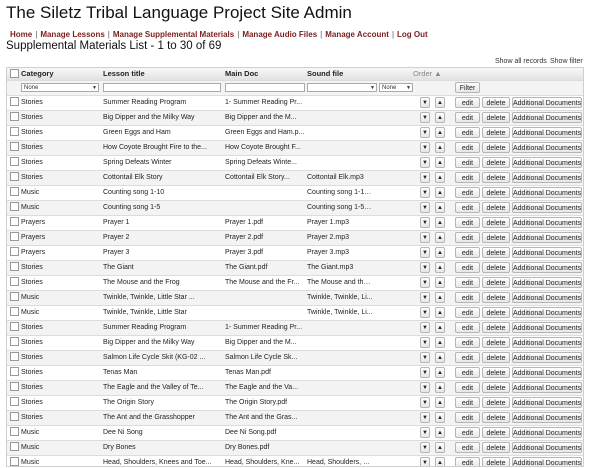 Image resolution: width=590 pixels, height=468 pixels. What do you see at coordinates (396, 87) in the screenshot?
I see `order-filter-select: None ▼` at bounding box center [396, 87].